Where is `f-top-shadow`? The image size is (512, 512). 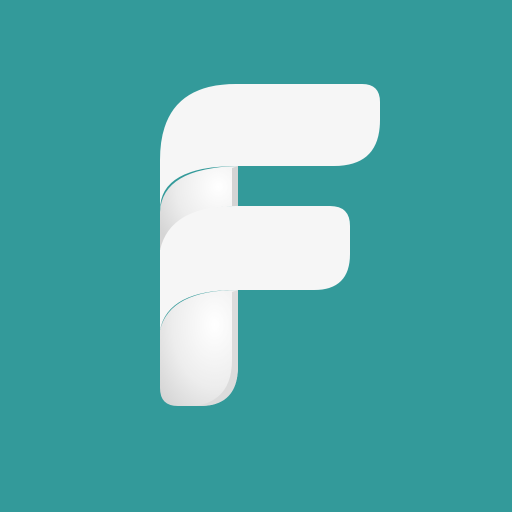
f-top-shadow is located at coordinates (235, 186).